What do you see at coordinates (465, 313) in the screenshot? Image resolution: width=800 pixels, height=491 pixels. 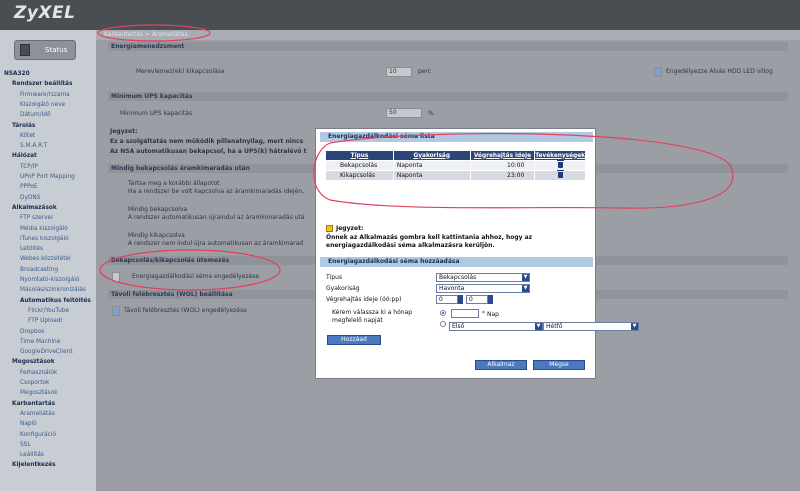 I see `day-input` at bounding box center [465, 313].